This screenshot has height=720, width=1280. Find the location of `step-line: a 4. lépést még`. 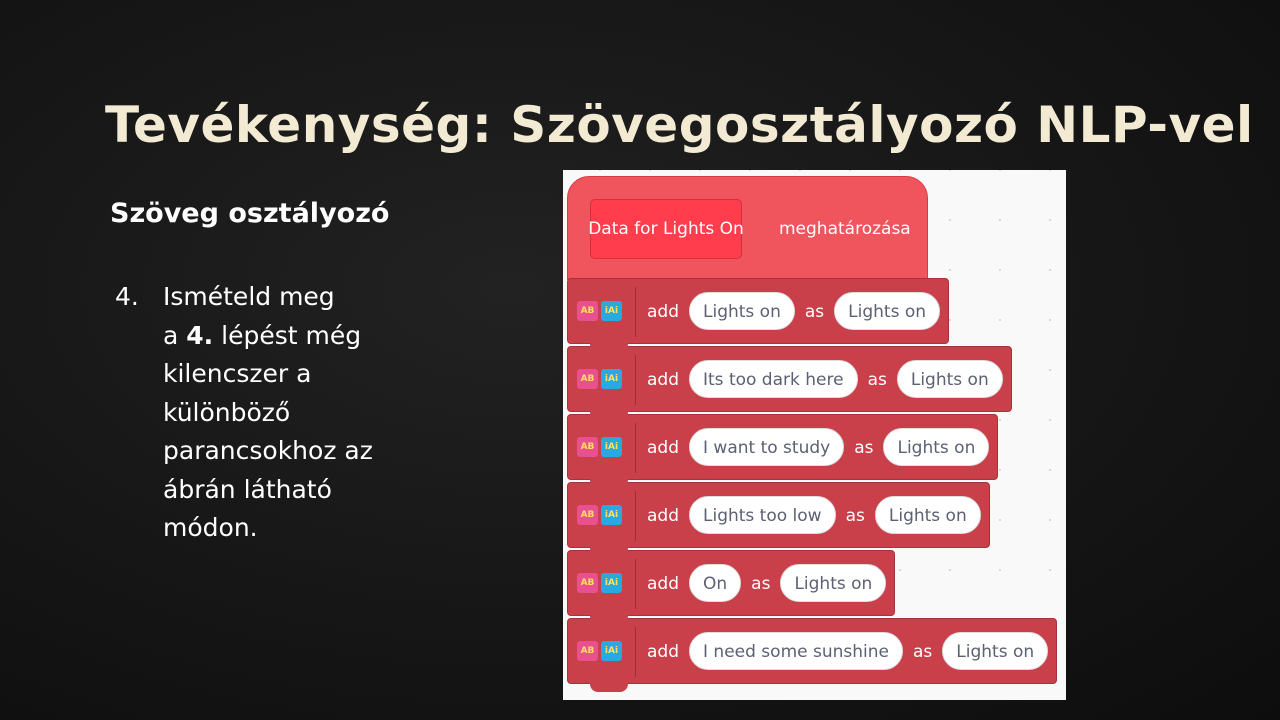

step-line: a 4. lépést még is located at coordinates (293, 336).